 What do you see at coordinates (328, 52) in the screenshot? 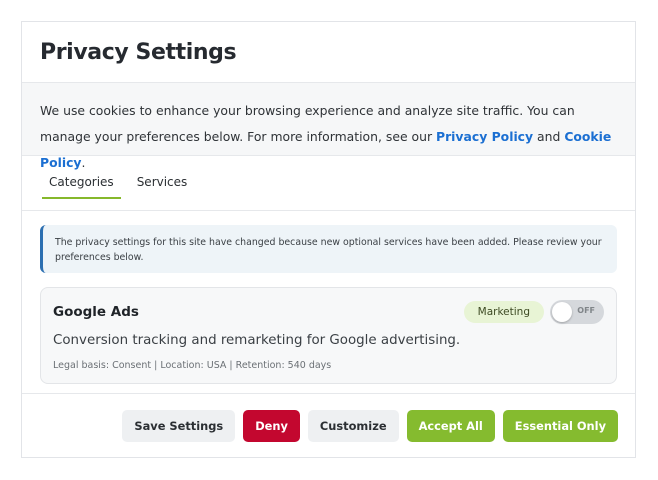
I see `dialog-header: Privacy Settings` at bounding box center [328, 52].